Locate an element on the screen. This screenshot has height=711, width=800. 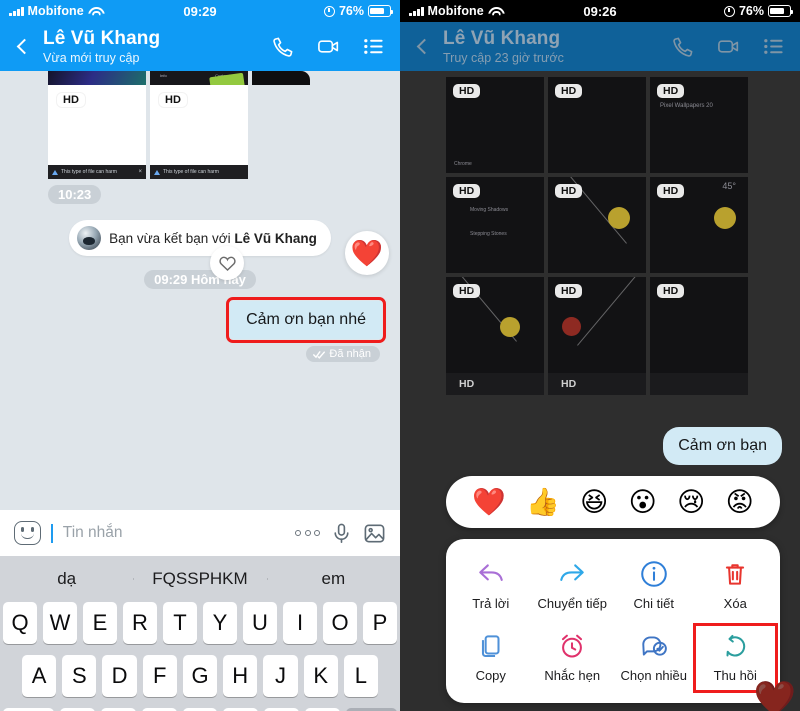
key-l: L is located at coordinates (360, 676).